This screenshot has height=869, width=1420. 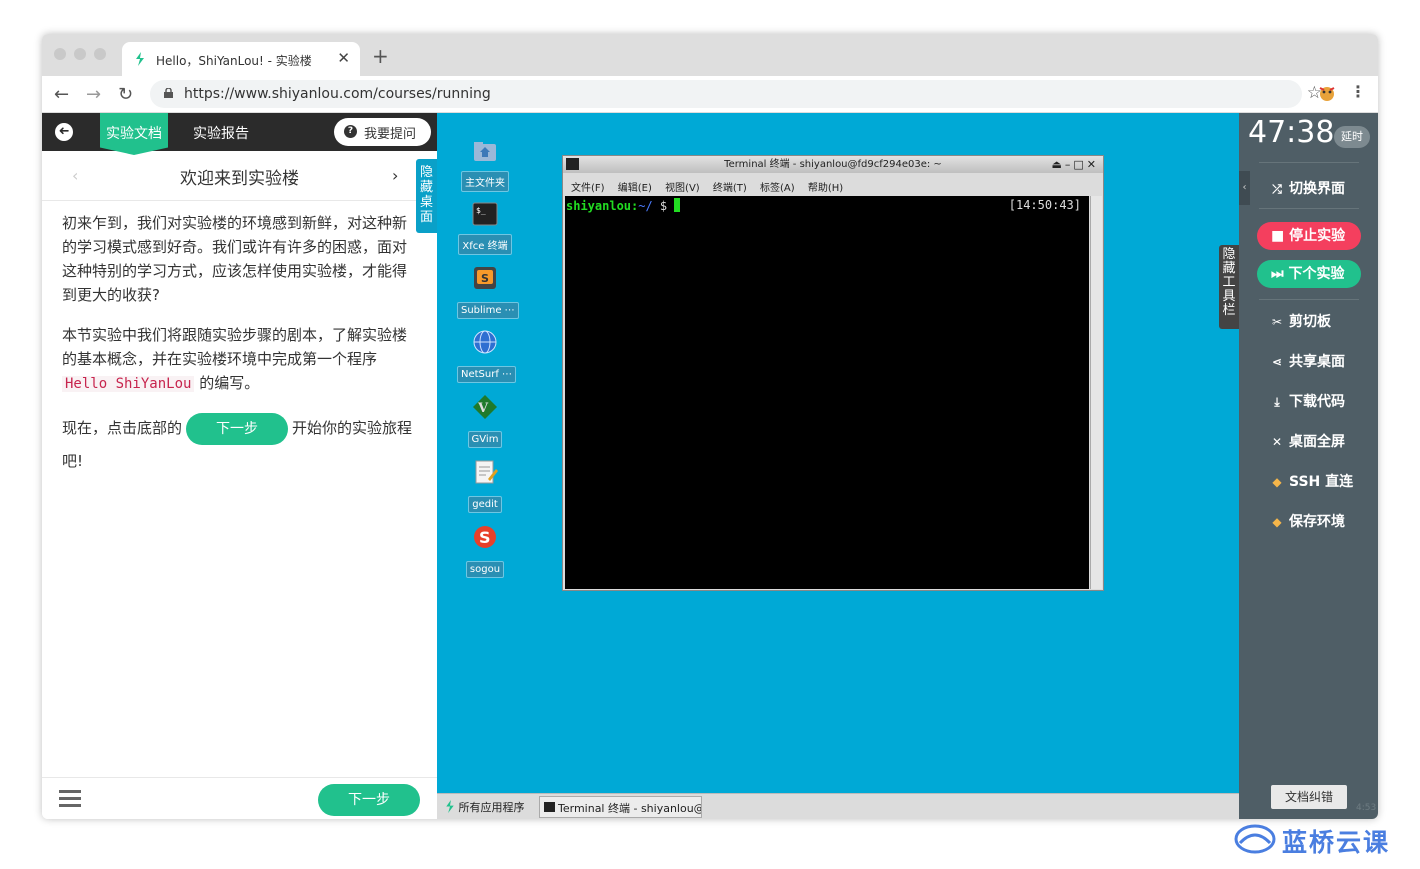 What do you see at coordinates (450, 806) in the screenshot?
I see `apps-logo-icon` at bounding box center [450, 806].